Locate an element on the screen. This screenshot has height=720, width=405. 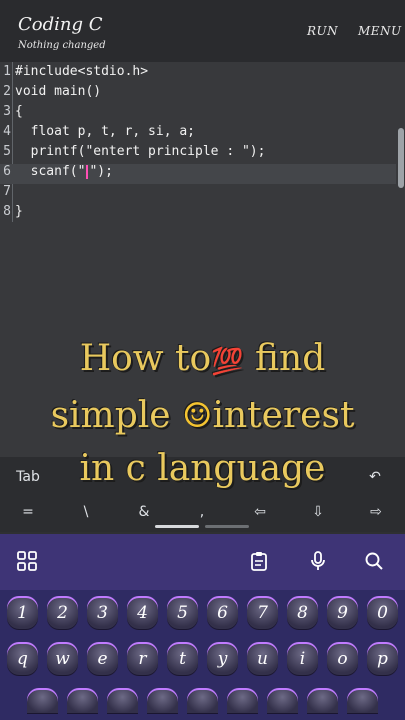
code-text: #include<stdio.h> is located at coordinates (82, 71).